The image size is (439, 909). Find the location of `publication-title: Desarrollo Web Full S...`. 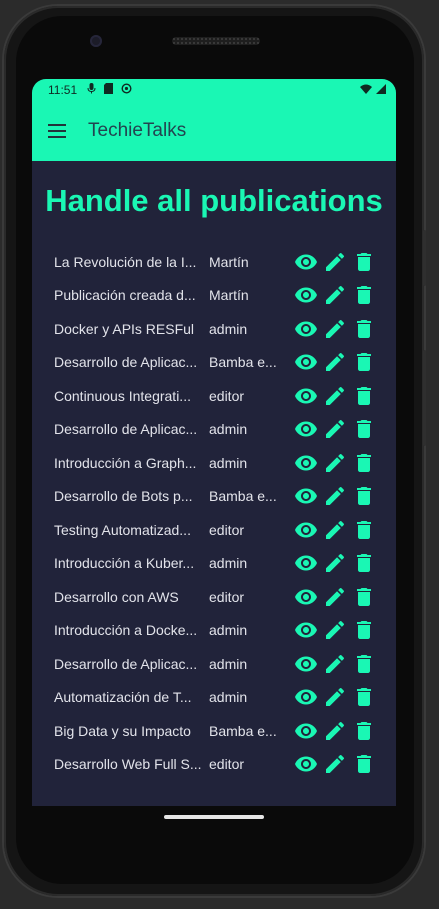

publication-title: Desarrollo Web Full S... is located at coordinates (128, 764).